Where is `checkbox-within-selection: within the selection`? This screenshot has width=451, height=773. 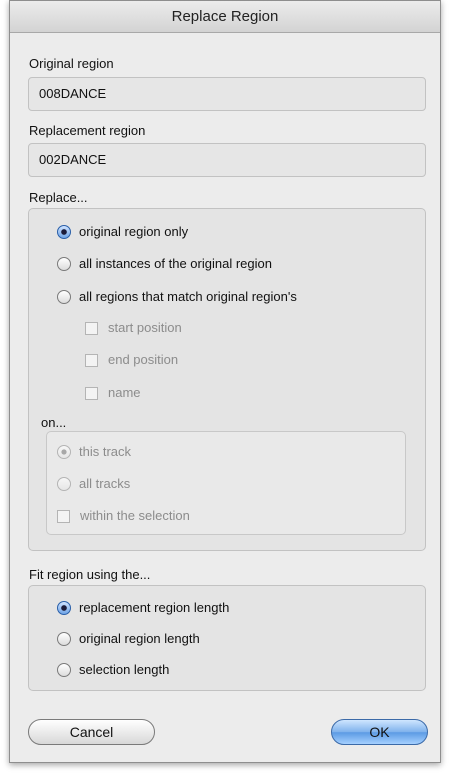
checkbox-within-selection: within the selection is located at coordinates (123, 516).